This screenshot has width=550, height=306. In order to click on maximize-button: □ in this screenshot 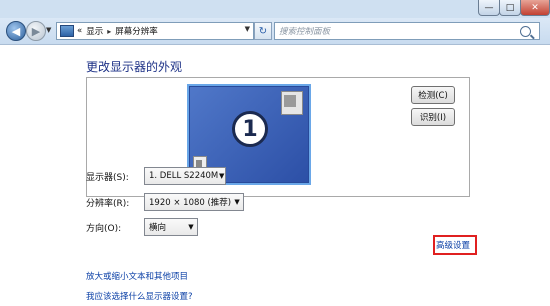, I will do `click(510, 8)`.